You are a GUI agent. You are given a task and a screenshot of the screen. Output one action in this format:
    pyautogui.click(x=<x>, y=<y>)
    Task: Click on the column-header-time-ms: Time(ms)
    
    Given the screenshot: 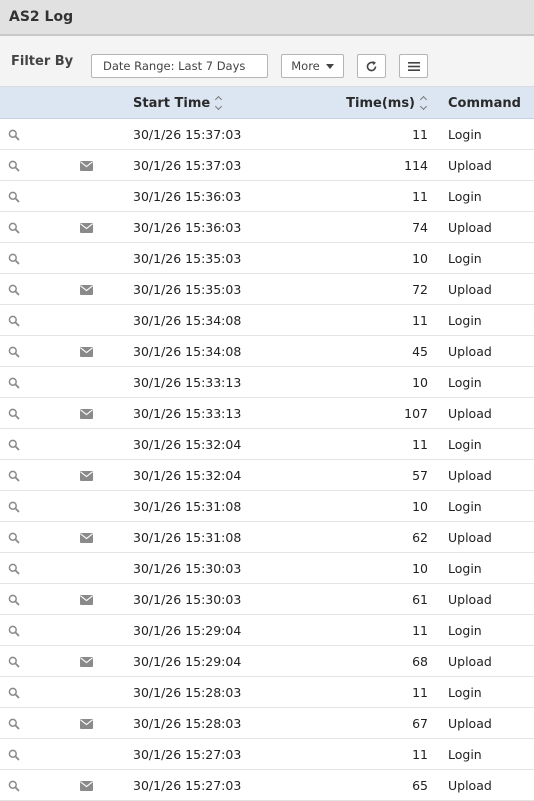 What is the action you would take?
    pyautogui.click(x=387, y=103)
    